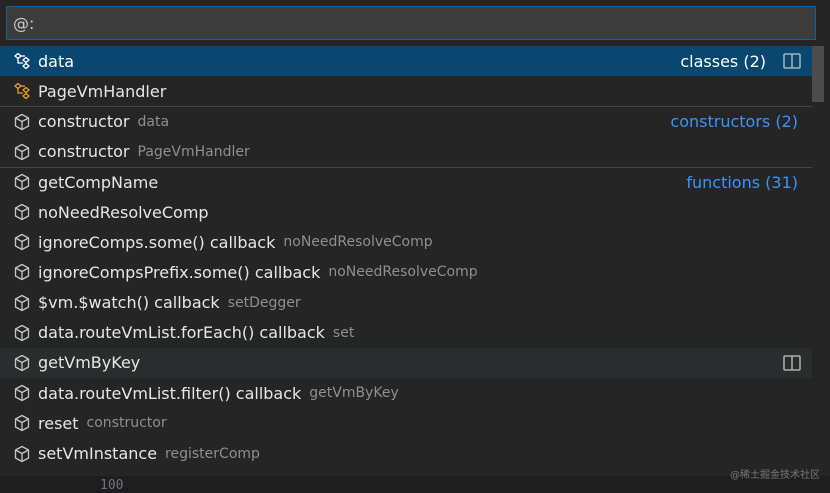 The width and height of the screenshot is (830, 493). What do you see at coordinates (742, 182) in the screenshot?
I see `group-label: functions (31)` at bounding box center [742, 182].